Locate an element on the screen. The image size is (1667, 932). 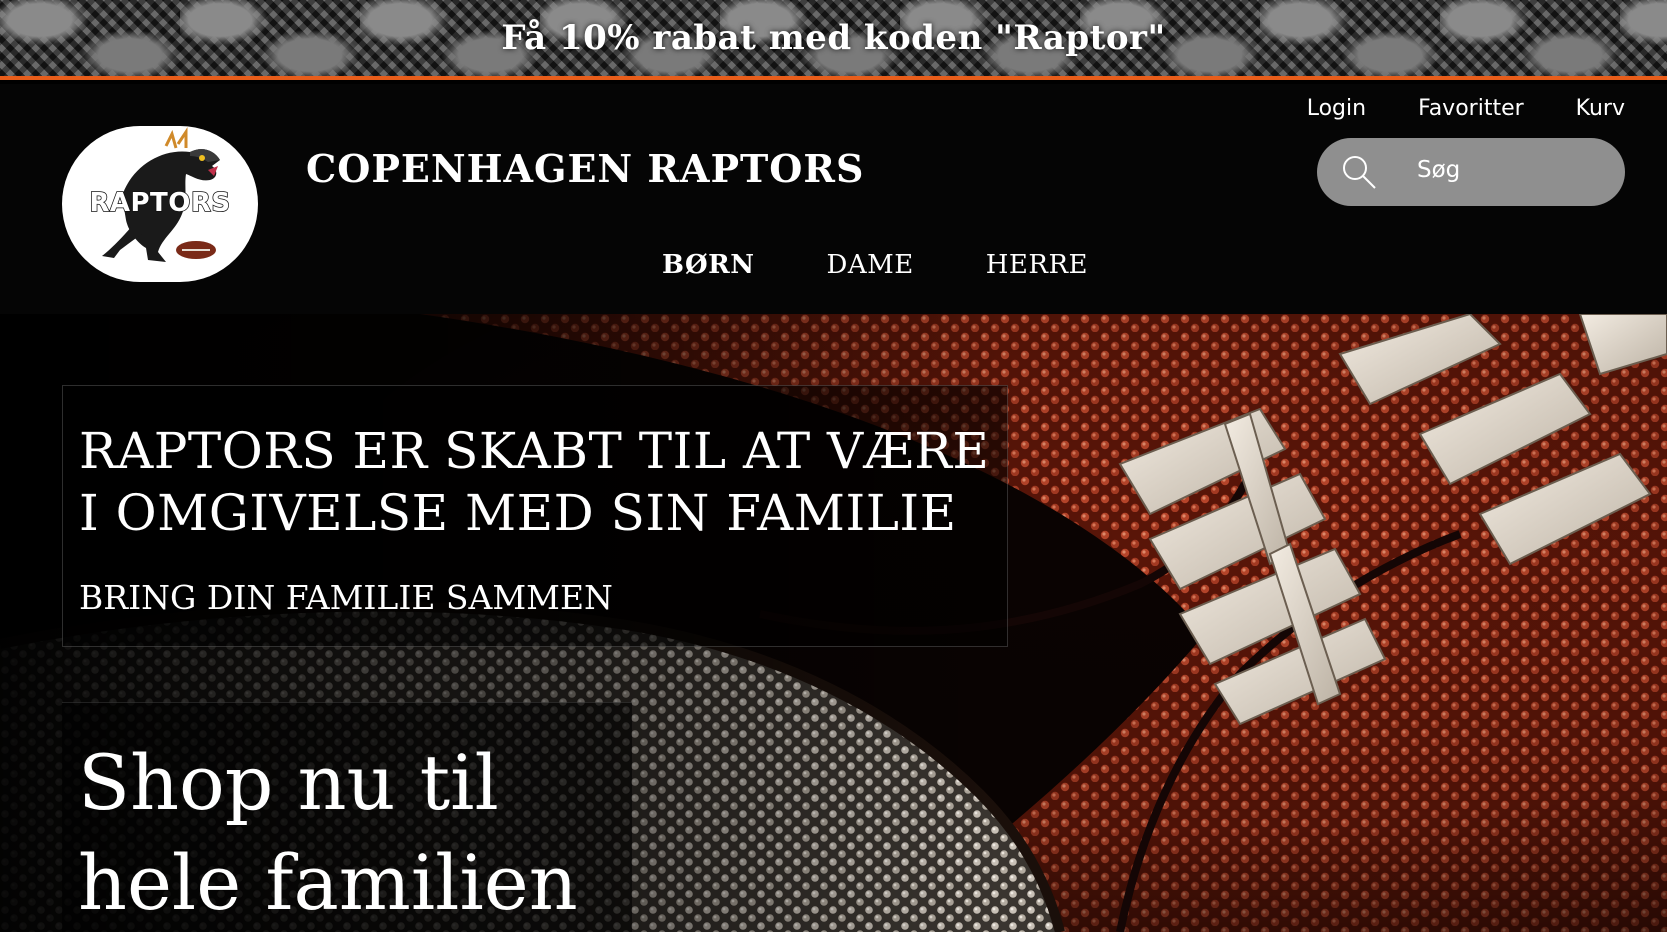
cart-link: Kurv is located at coordinates (1600, 108).